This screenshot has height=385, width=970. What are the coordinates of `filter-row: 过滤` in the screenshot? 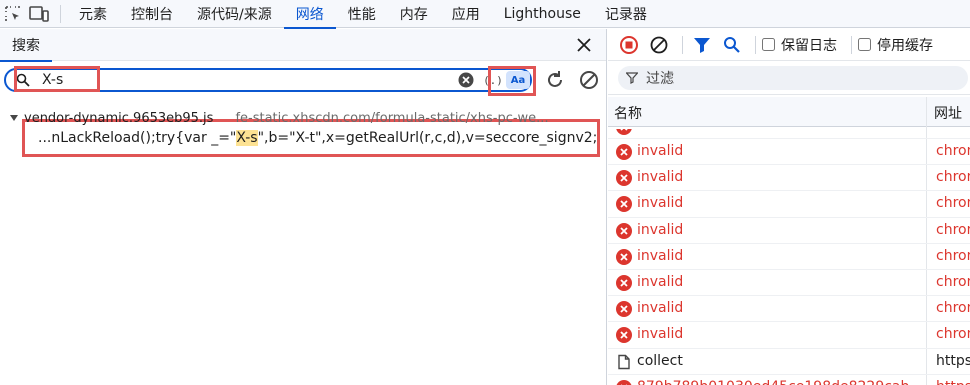 It's located at (789, 78).